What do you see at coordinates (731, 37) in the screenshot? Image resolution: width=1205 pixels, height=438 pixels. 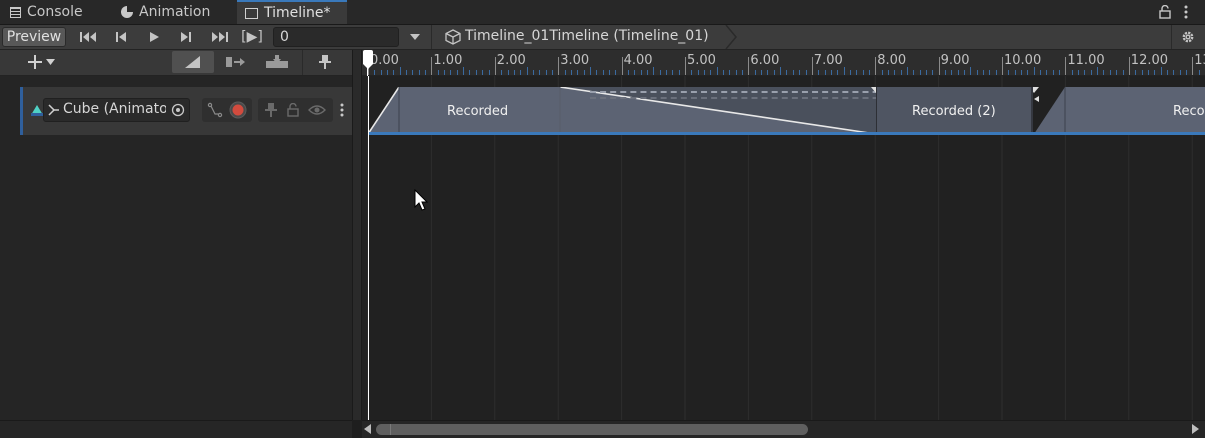 I see `breadcrumb-arrow-icon` at bounding box center [731, 37].